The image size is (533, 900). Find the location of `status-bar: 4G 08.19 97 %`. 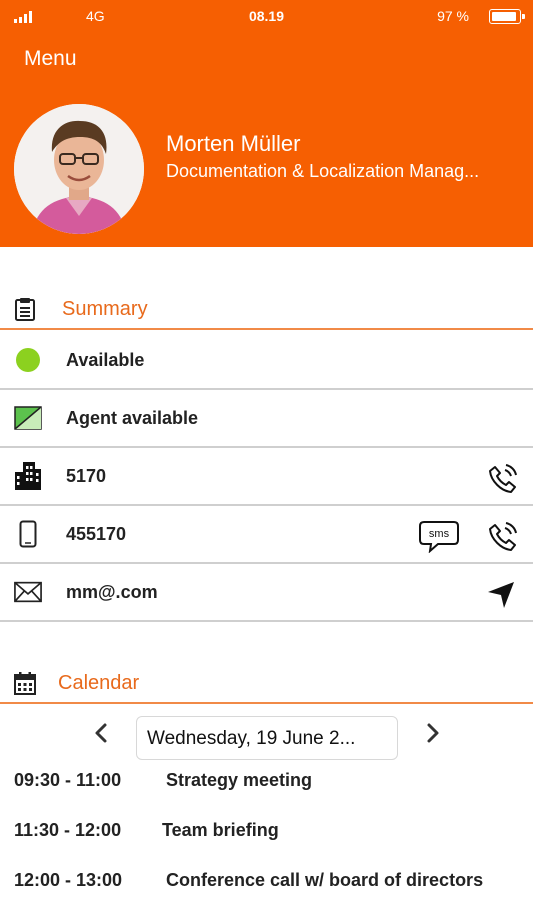

status-bar: 4G 08.19 97 % is located at coordinates (266, 18).